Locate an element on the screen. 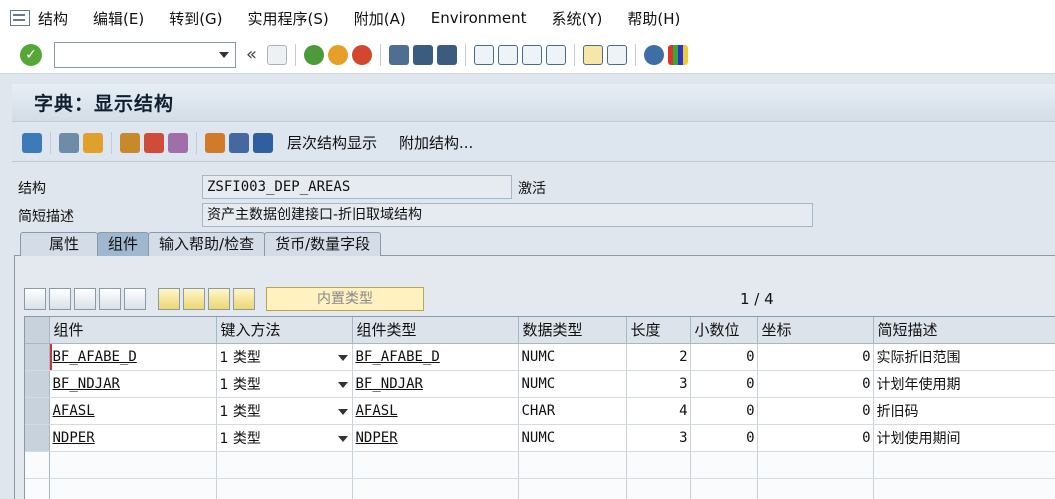 The height and width of the screenshot is (499, 1055). component-type-value: BF_AFABE_D is located at coordinates (398, 357).